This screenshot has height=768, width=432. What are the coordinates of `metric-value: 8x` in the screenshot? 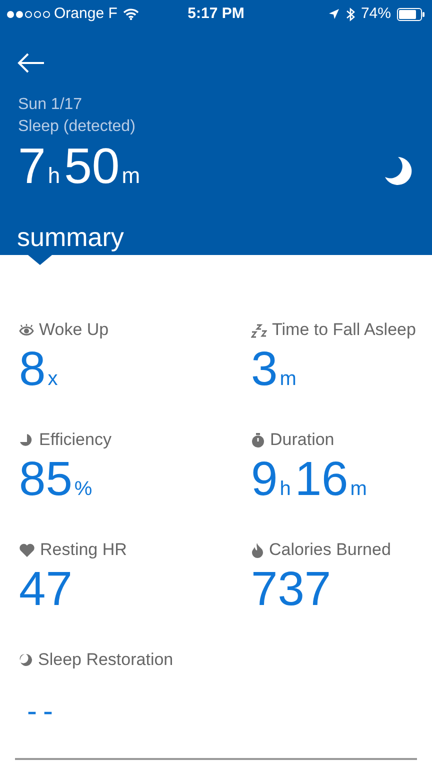 It's located at (38, 370).